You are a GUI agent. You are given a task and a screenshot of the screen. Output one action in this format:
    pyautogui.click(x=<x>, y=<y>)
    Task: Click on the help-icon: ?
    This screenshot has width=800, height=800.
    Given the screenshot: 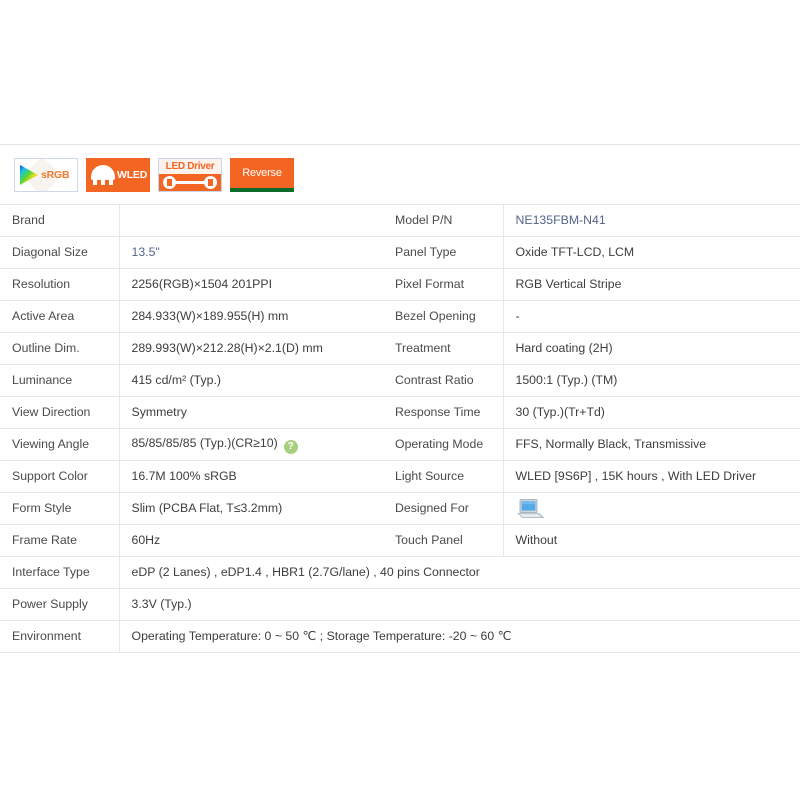 What is the action you would take?
    pyautogui.click(x=290, y=446)
    